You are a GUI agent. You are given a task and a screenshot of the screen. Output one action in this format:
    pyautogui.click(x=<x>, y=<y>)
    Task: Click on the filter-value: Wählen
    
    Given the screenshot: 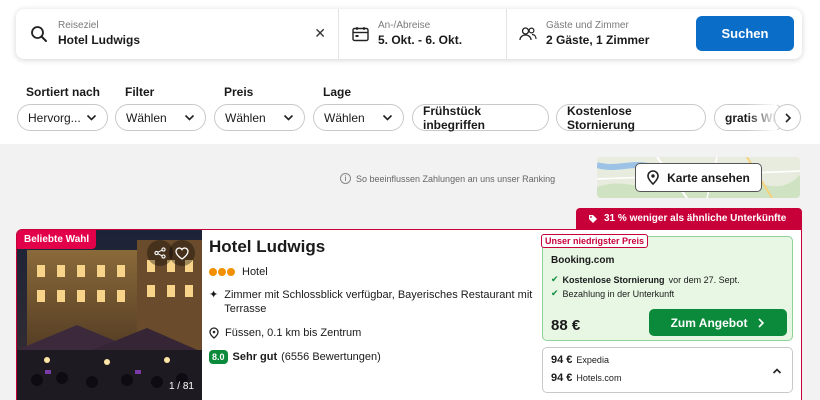 What is the action you would take?
    pyautogui.click(x=146, y=117)
    